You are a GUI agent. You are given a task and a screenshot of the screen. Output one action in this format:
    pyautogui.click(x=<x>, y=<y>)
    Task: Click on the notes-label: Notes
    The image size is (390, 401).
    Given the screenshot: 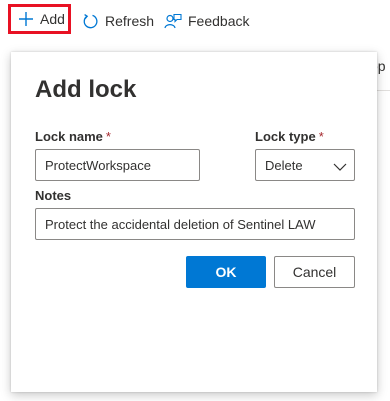 What is the action you would take?
    pyautogui.click(x=53, y=195)
    